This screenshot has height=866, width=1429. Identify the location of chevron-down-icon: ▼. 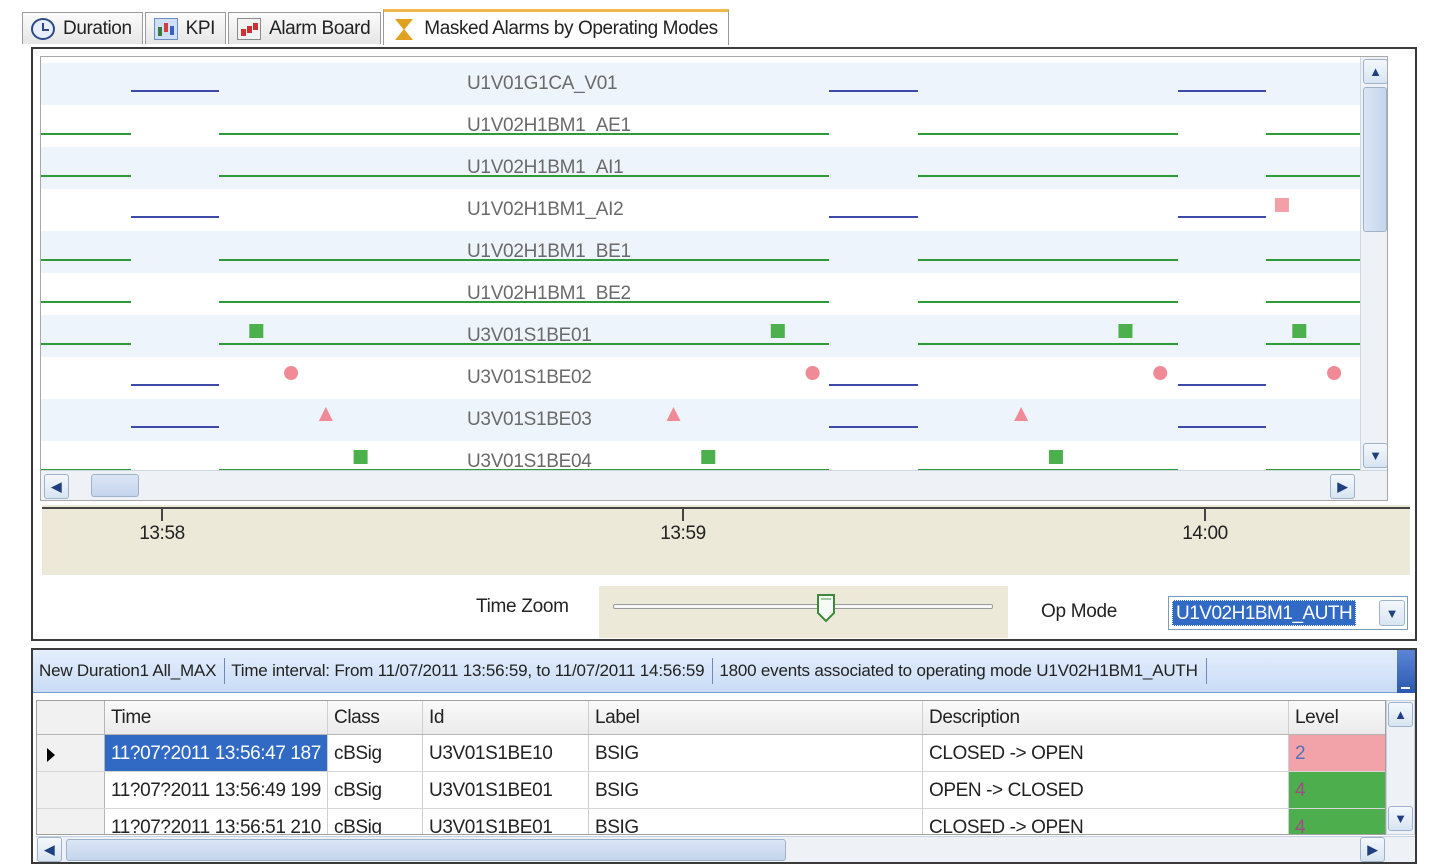
(1392, 613).